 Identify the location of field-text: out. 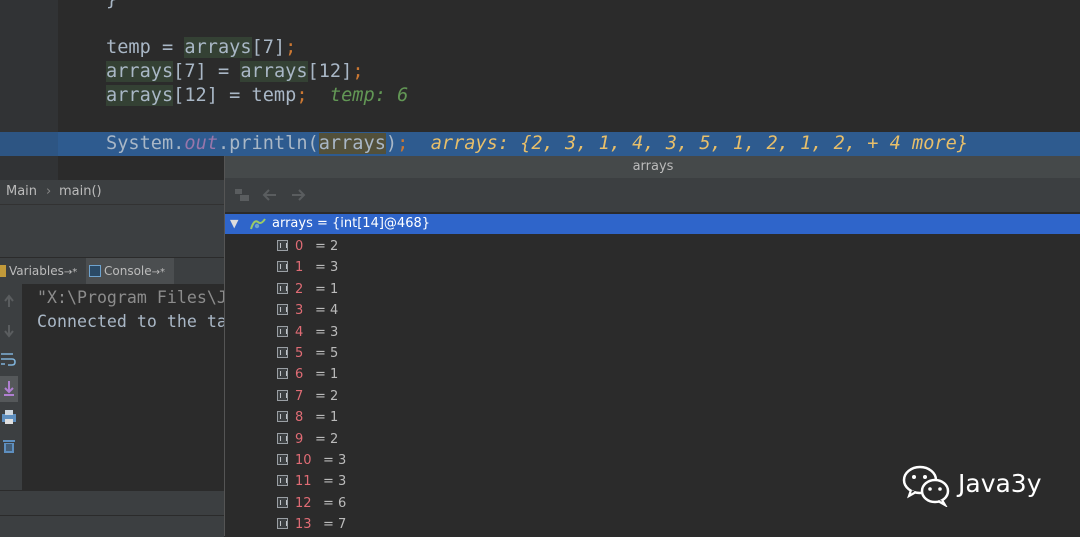
(201, 143).